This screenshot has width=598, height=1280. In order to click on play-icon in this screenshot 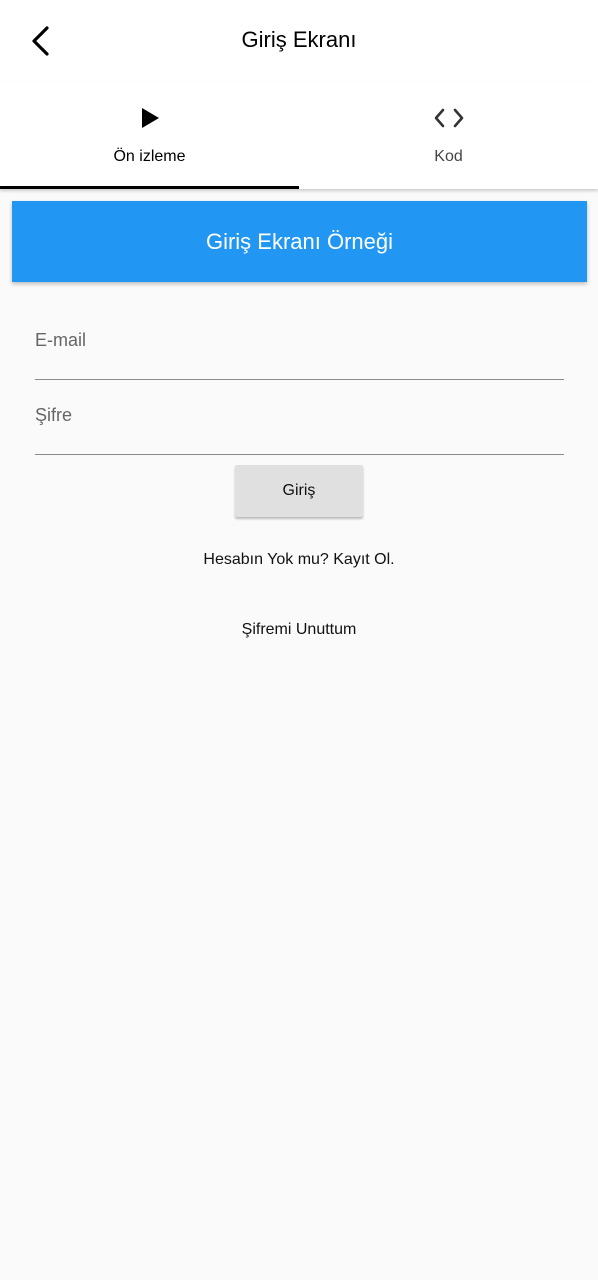, I will do `click(149, 118)`.